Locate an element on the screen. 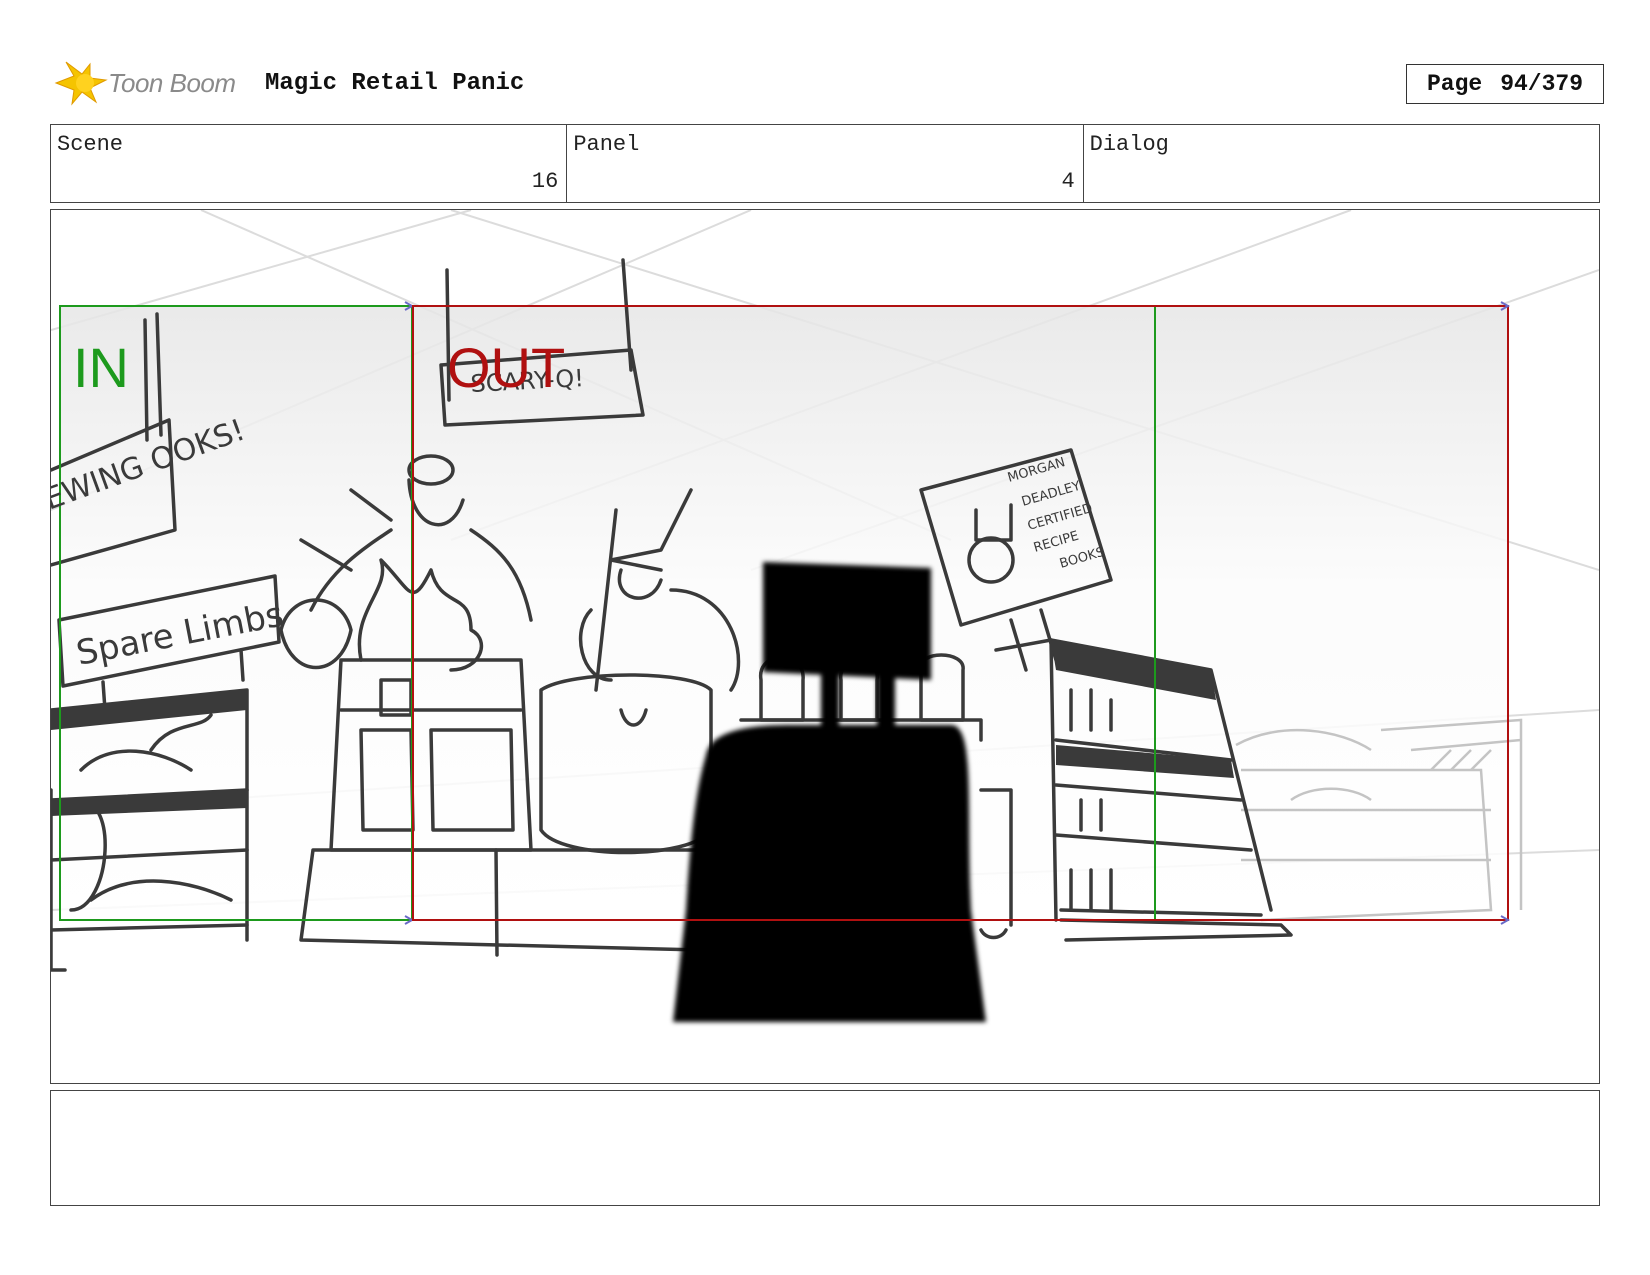  panel-cell: Panel 4 is located at coordinates (825, 163).